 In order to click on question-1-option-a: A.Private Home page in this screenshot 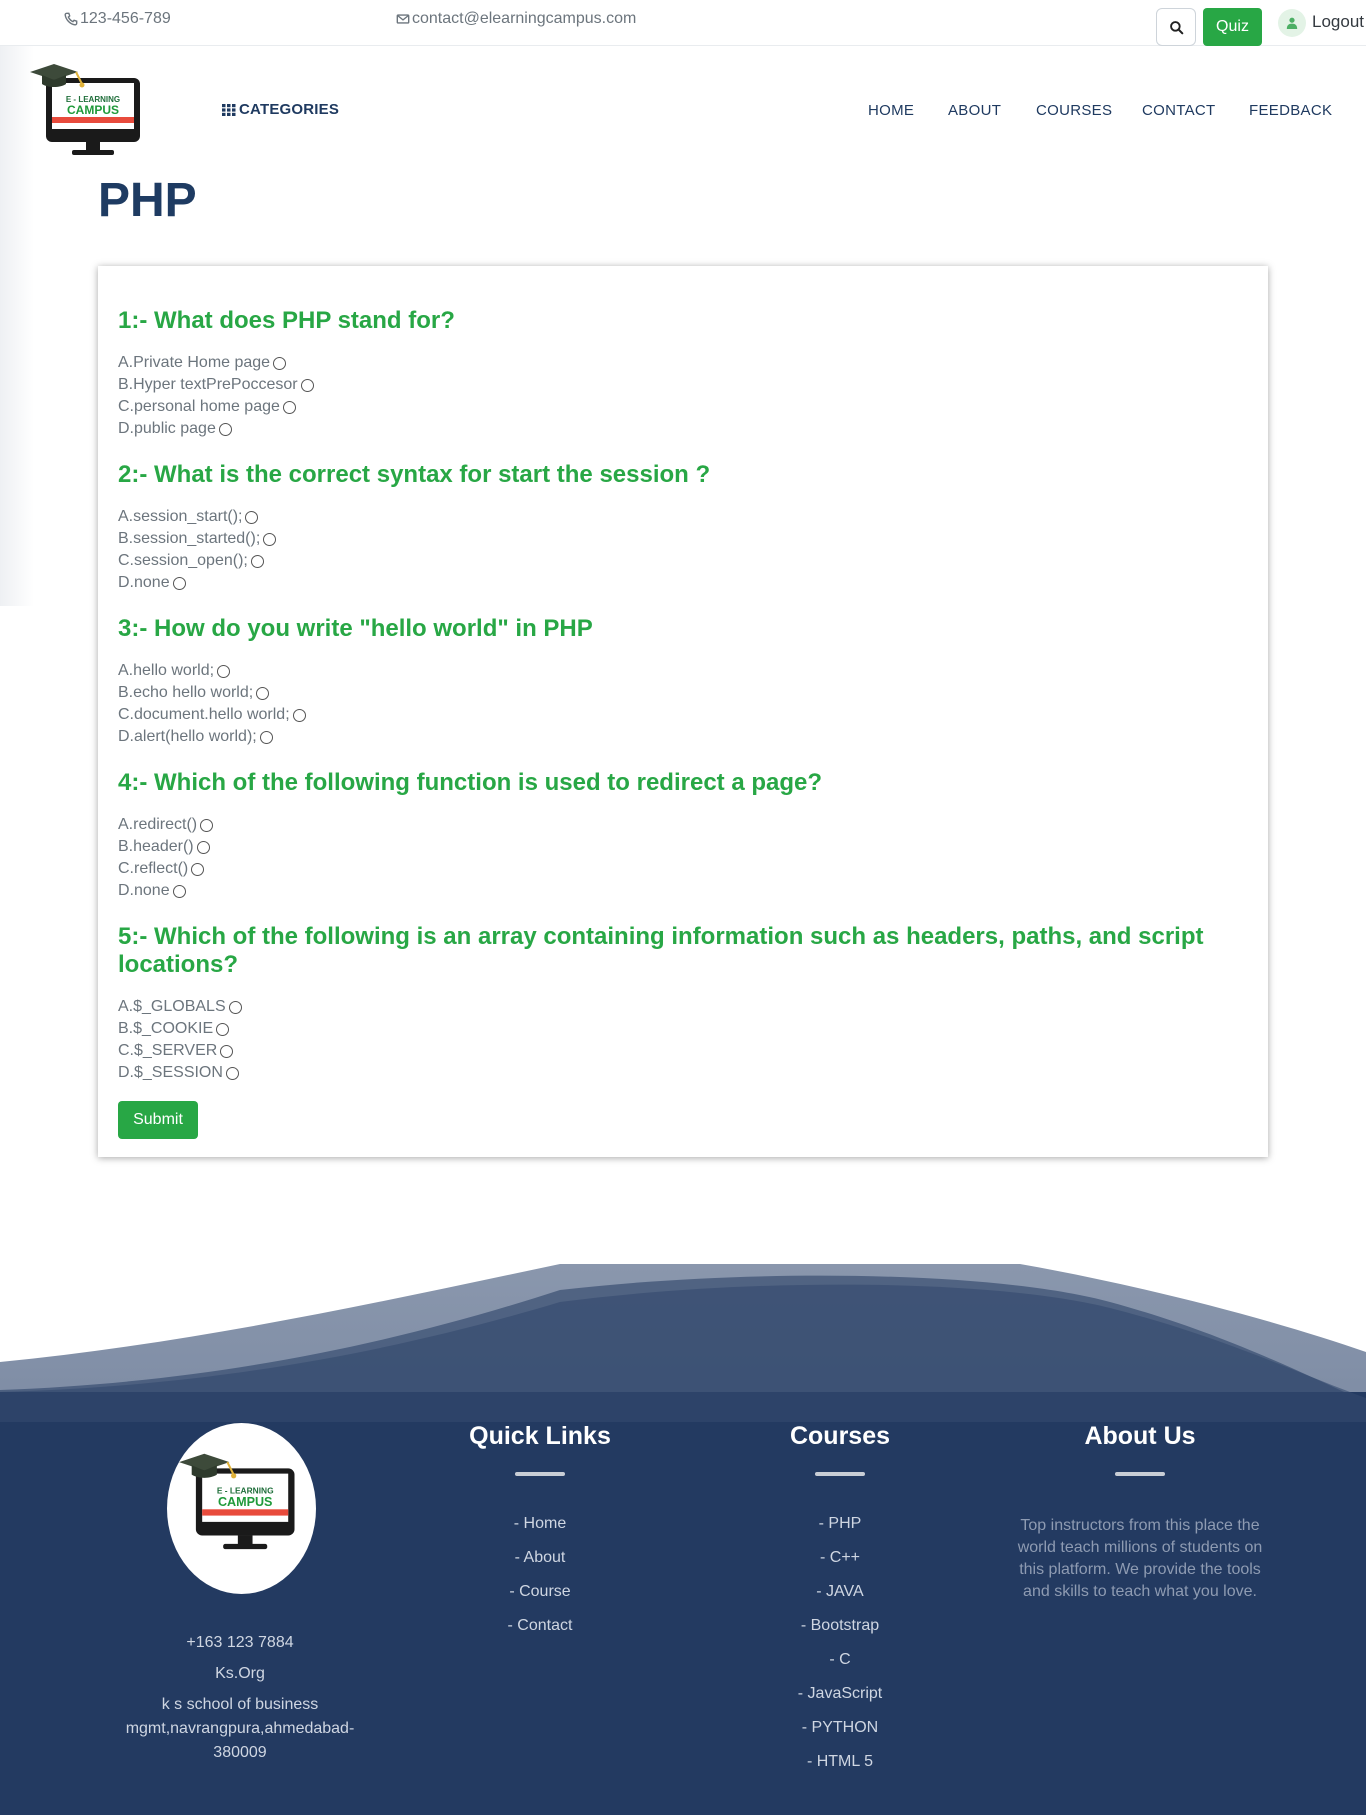, I will do `click(202, 363)`.